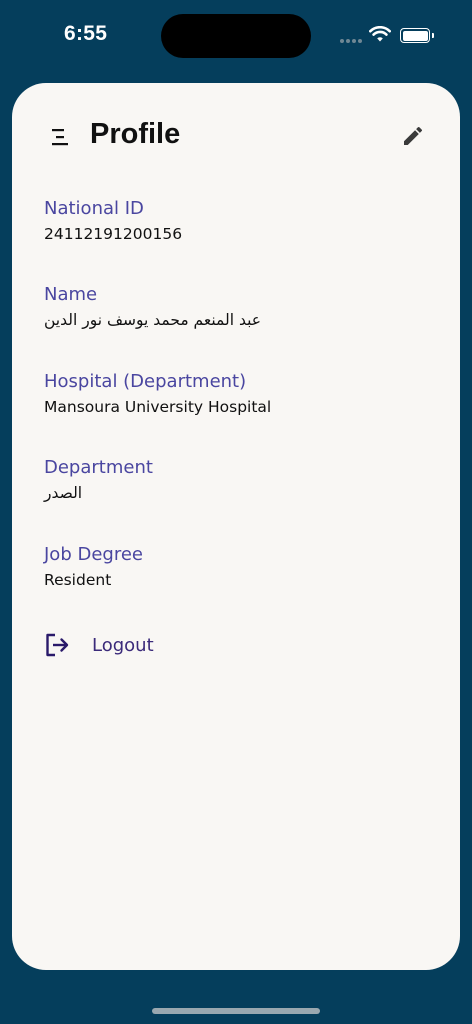 The width and height of the screenshot is (472, 1024). What do you see at coordinates (113, 234) in the screenshot?
I see `field-value: 24112191200156` at bounding box center [113, 234].